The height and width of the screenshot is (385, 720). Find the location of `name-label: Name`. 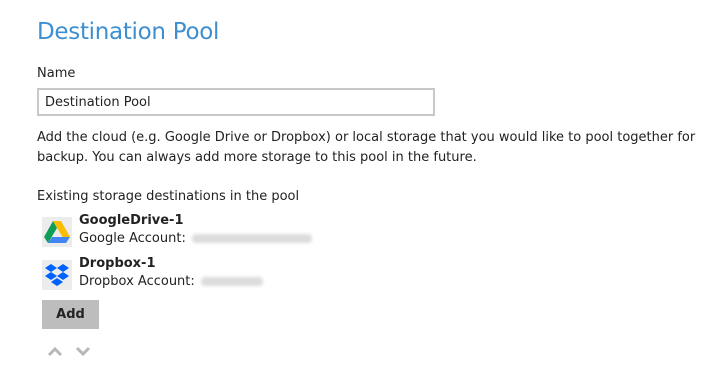

name-label: Name is located at coordinates (56, 73).